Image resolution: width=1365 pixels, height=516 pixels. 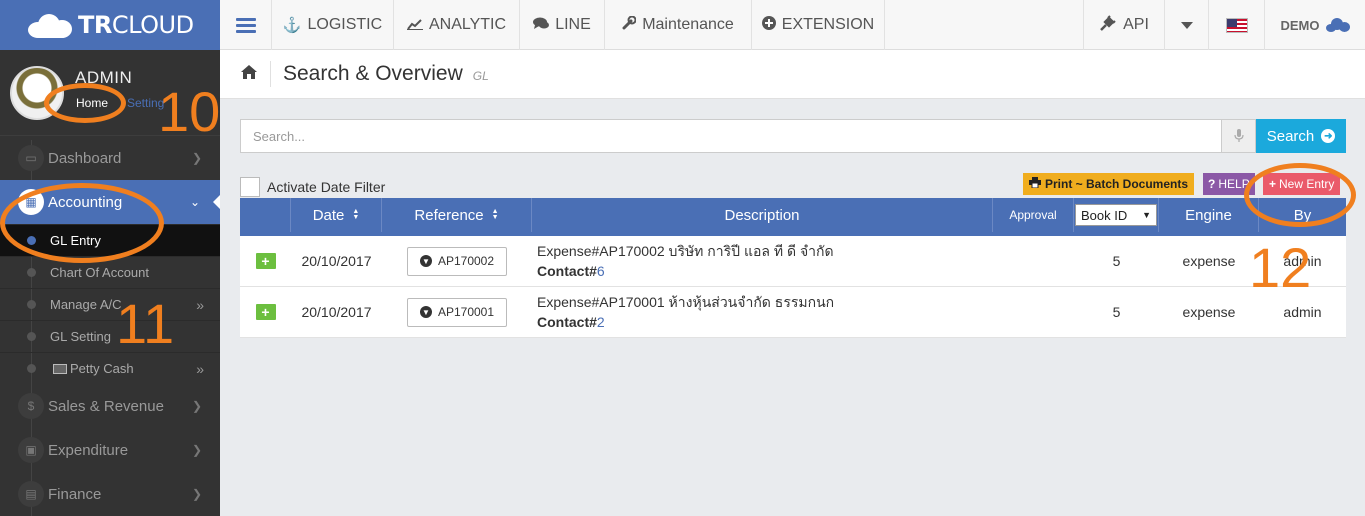 What do you see at coordinates (88, 450) in the screenshot?
I see `sidebar-item-label: Expenditure` at bounding box center [88, 450].